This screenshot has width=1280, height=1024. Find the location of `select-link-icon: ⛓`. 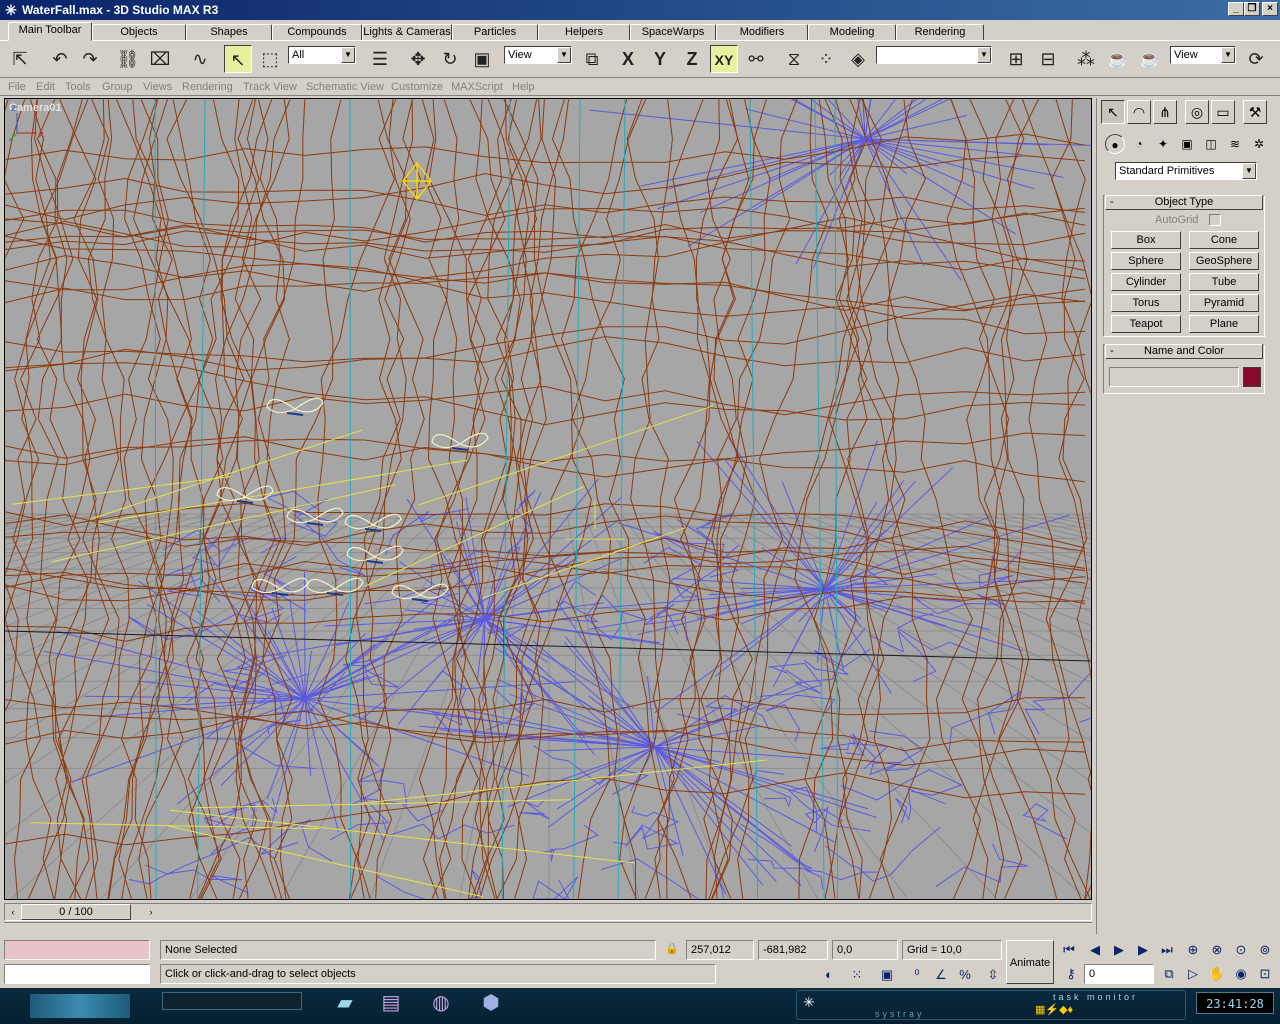

select-link-icon: ⛓ is located at coordinates (128, 59).